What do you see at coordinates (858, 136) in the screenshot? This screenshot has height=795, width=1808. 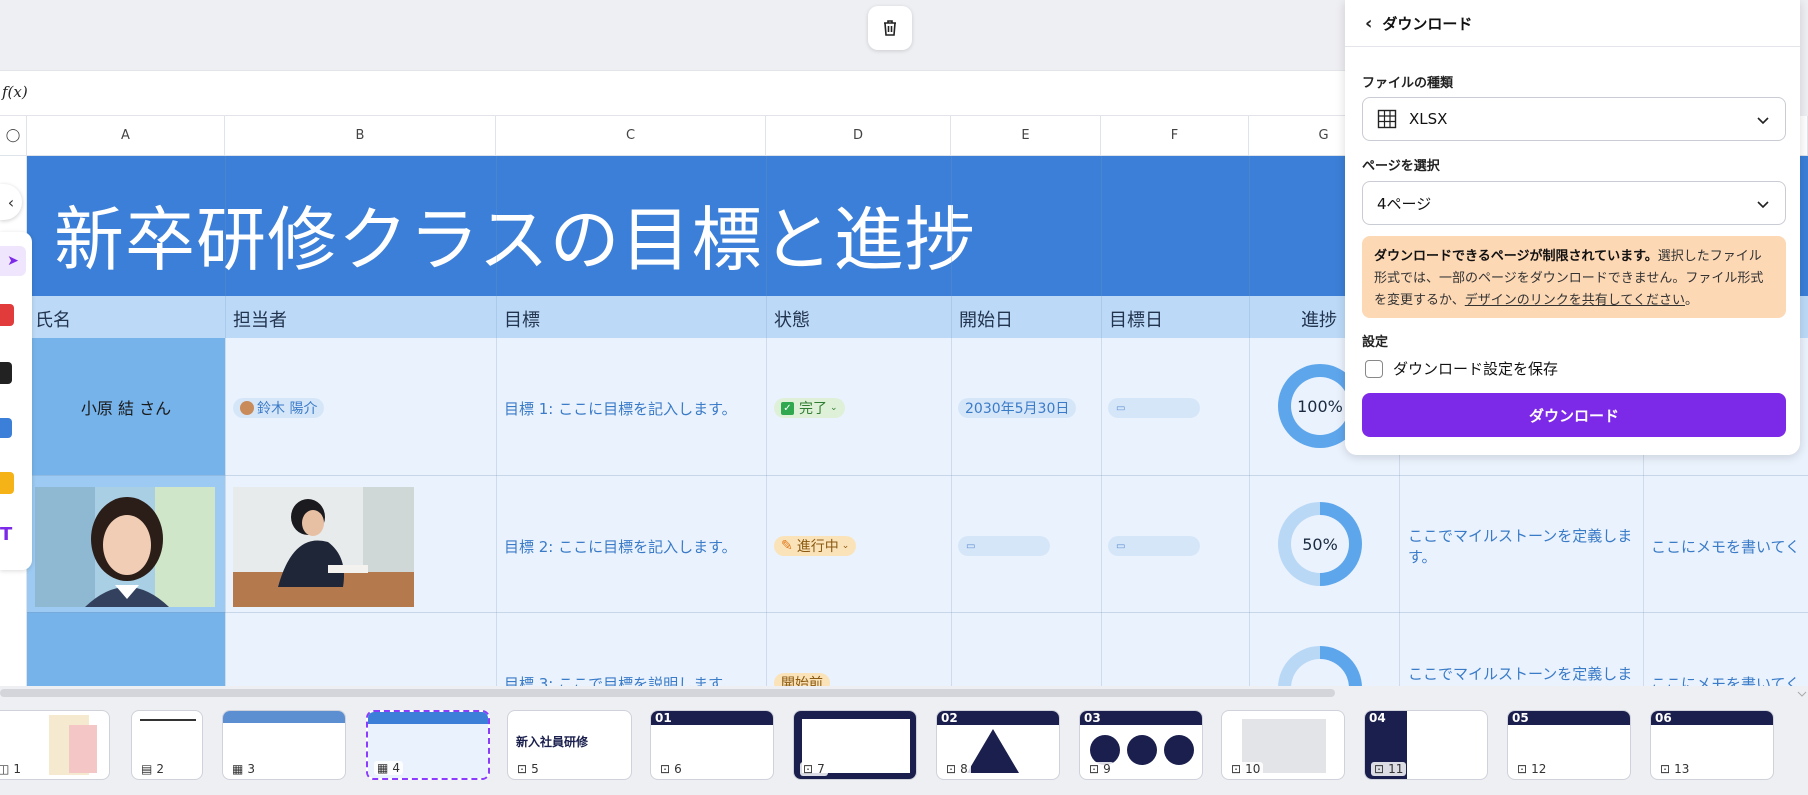 I see `column-header-d: D` at bounding box center [858, 136].